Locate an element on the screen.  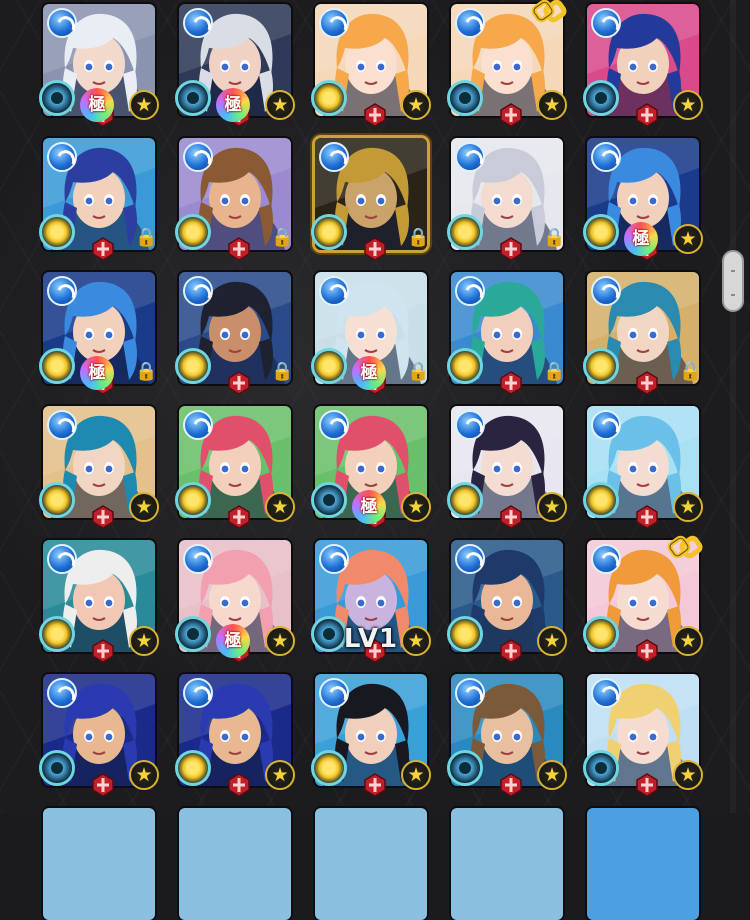
monster-card: ★ LV1 is located at coordinates (371, 601).